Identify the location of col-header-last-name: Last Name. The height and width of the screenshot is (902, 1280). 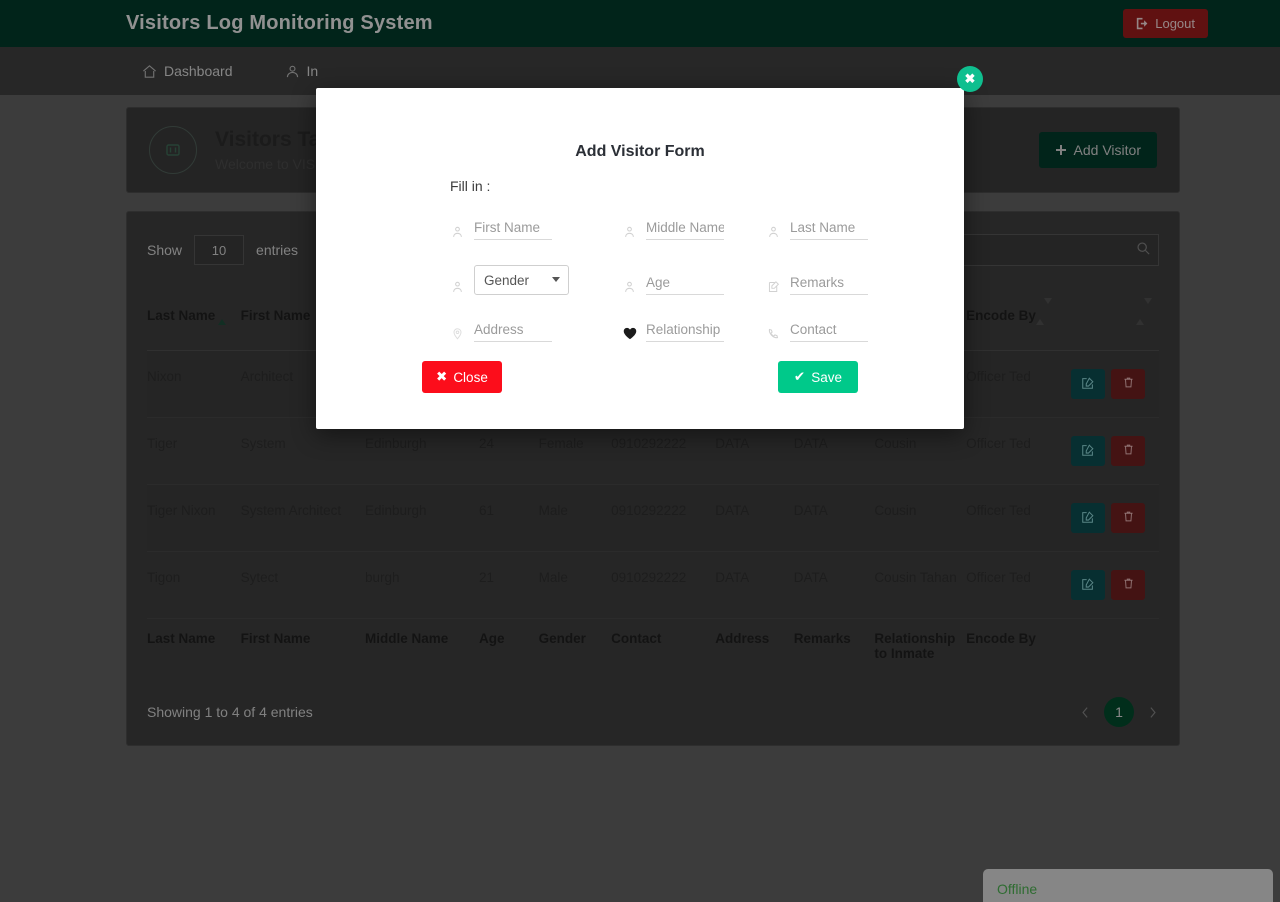
(194, 323).